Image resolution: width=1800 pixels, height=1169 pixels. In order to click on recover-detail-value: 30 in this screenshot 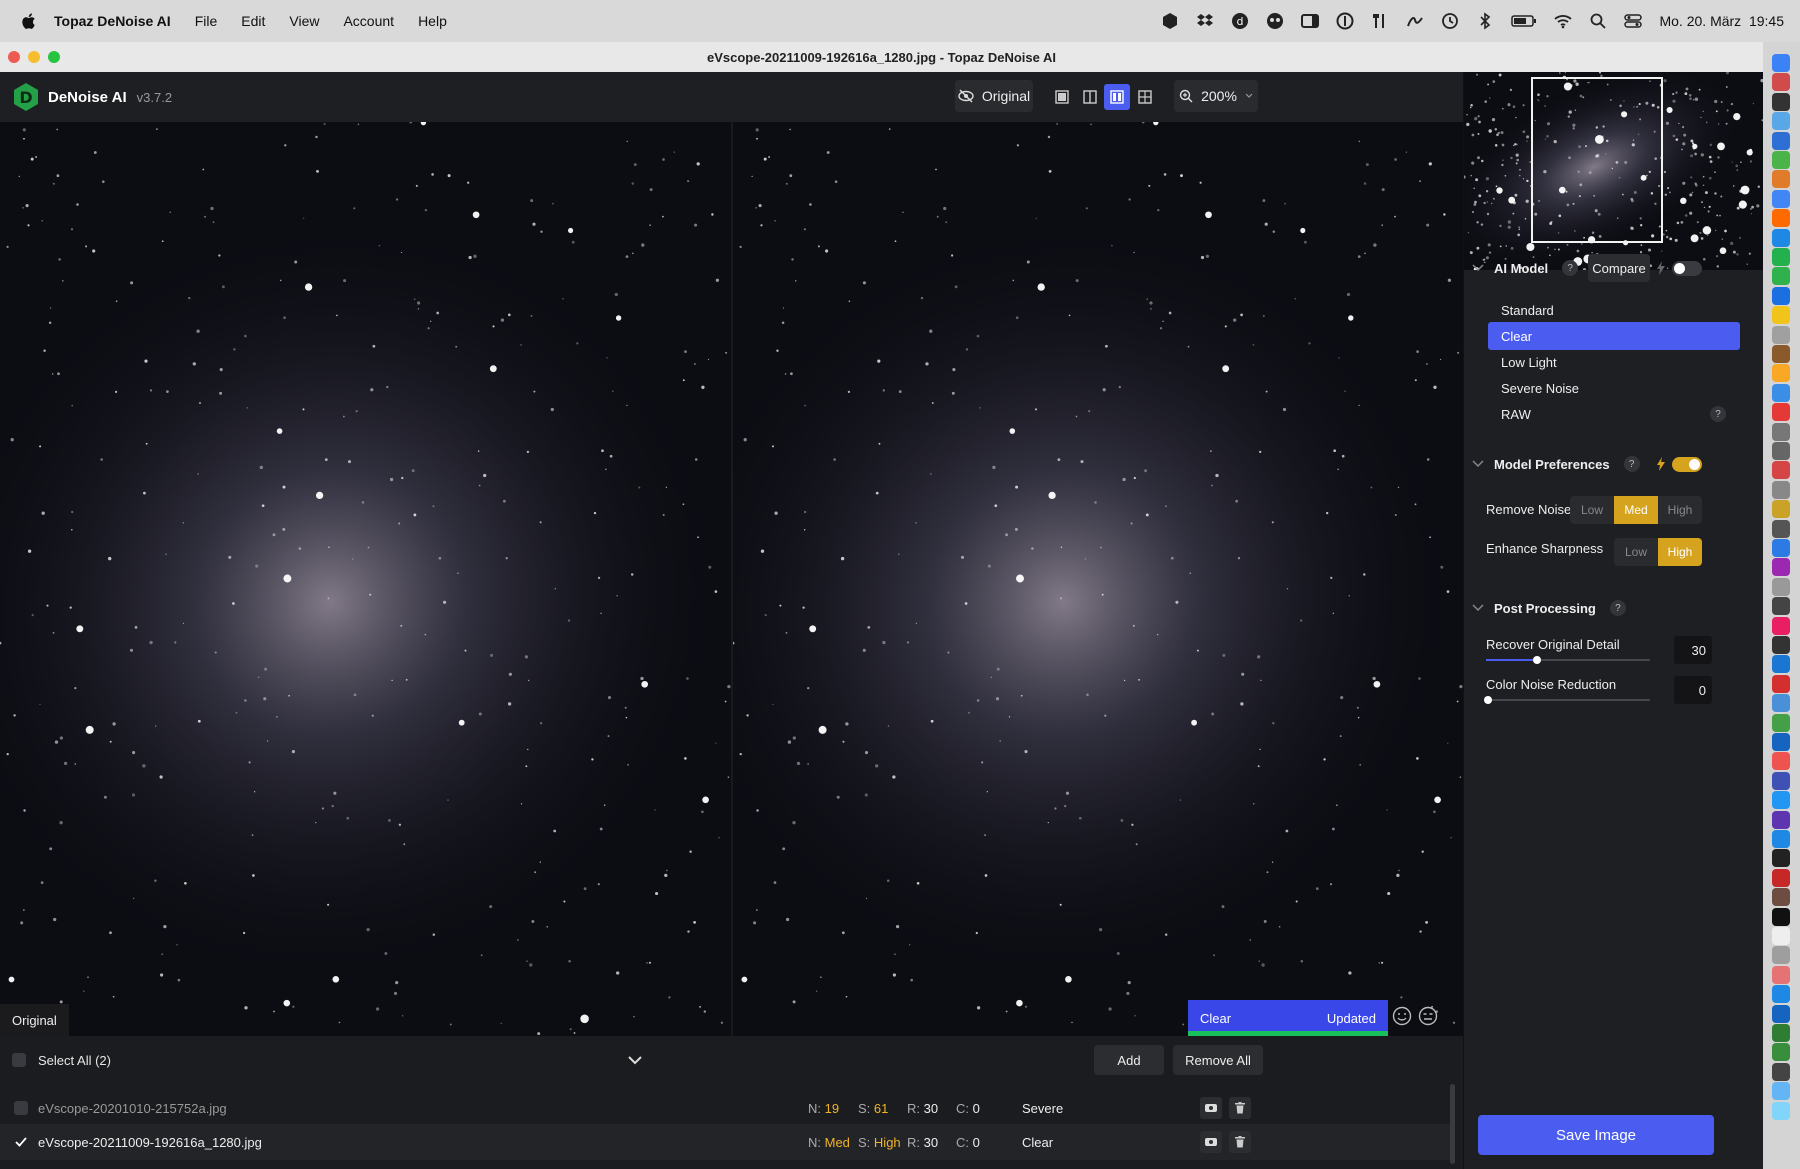, I will do `click(1693, 650)`.